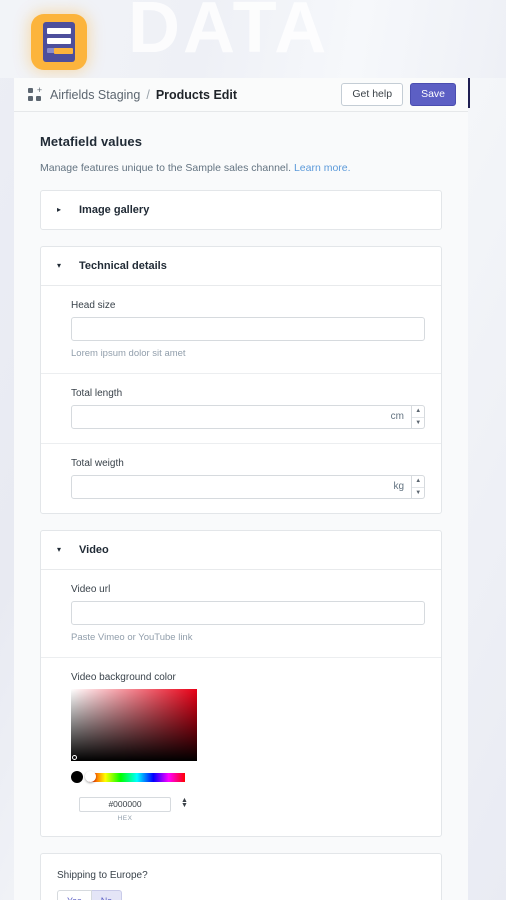  I want to click on total-weight-input, so click(242, 487).